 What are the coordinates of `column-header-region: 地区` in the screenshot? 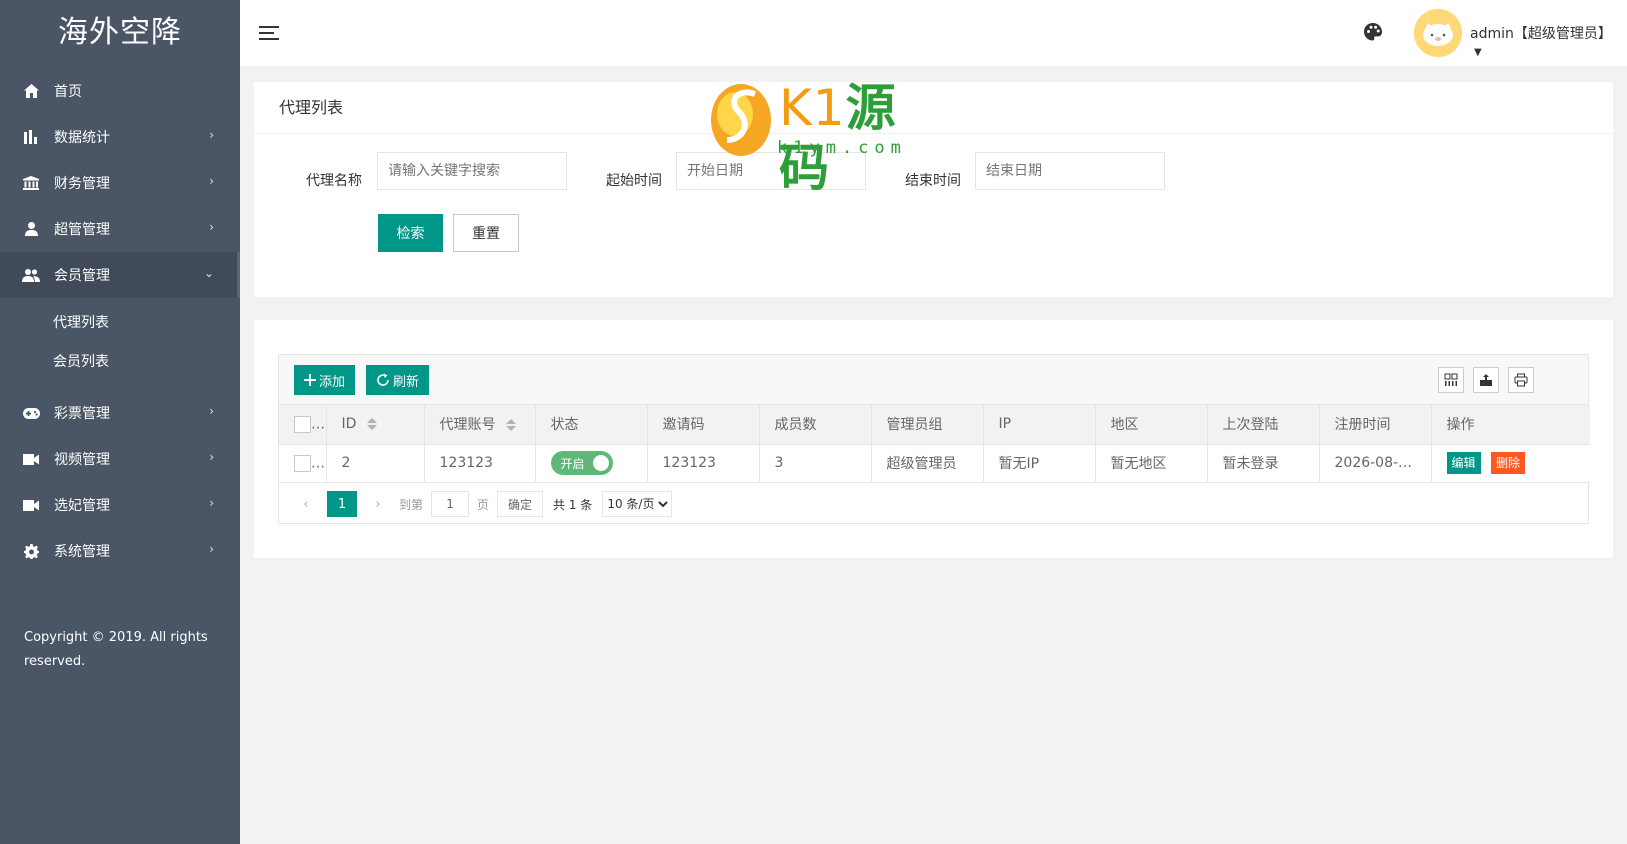 It's located at (1151, 425).